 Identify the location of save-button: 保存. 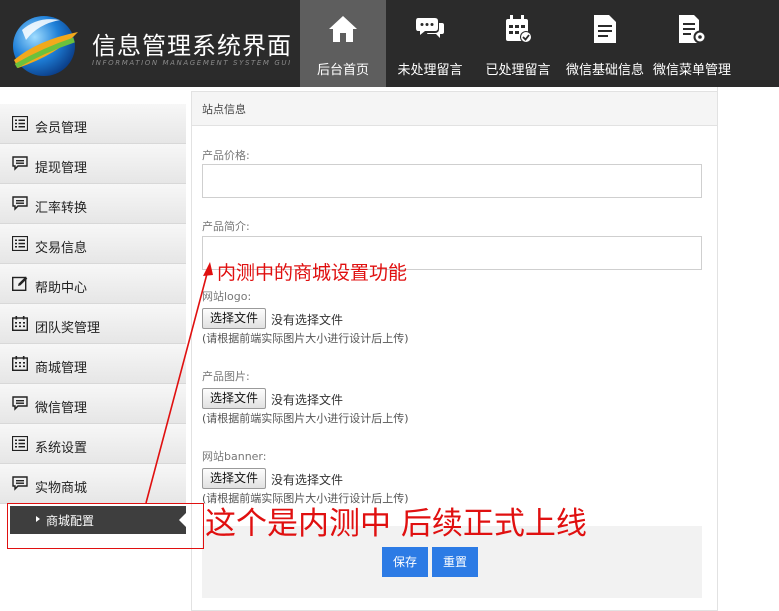
(405, 562).